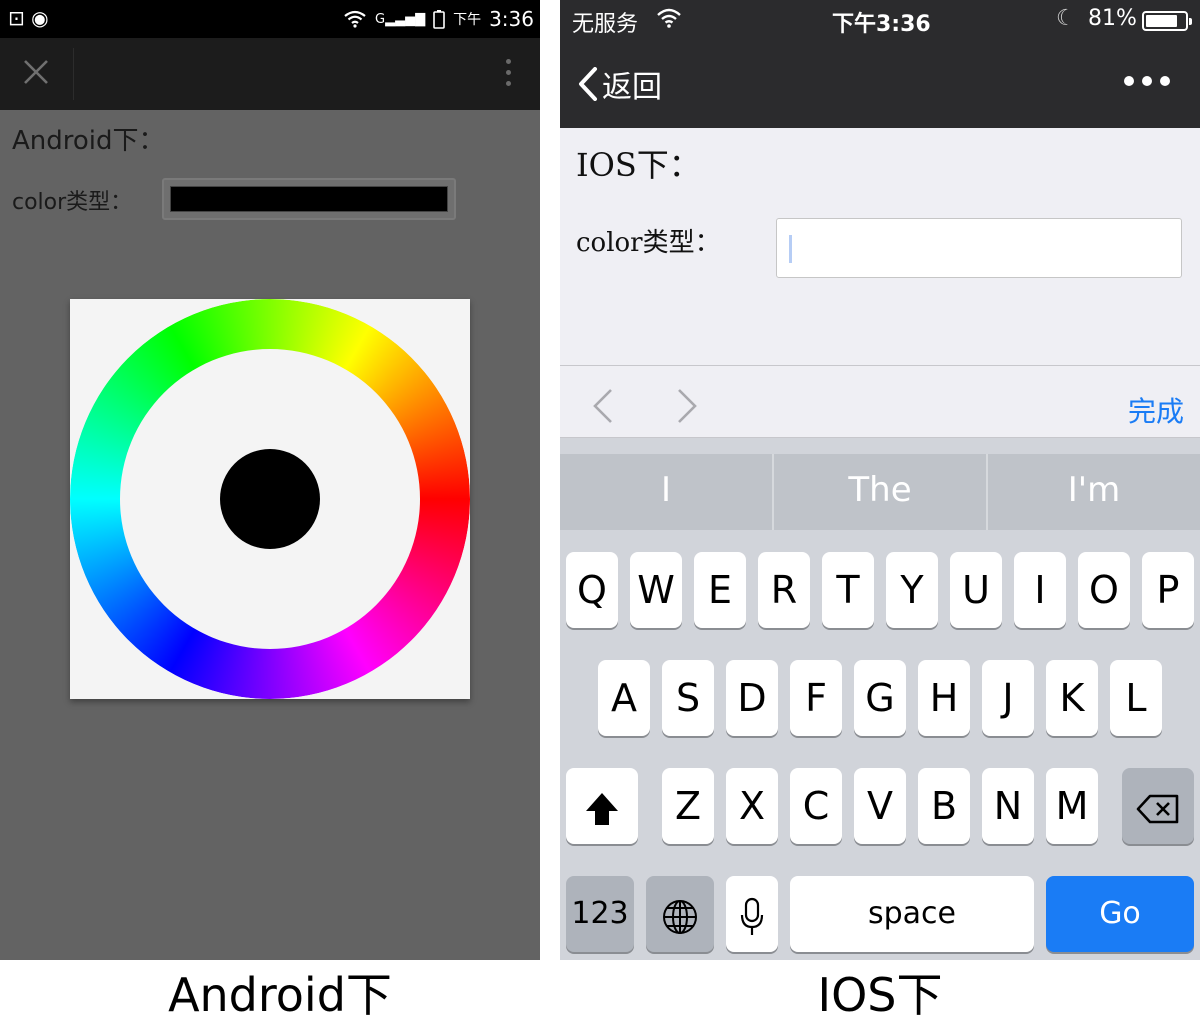  I want to click on key-o: O, so click(1104, 590).